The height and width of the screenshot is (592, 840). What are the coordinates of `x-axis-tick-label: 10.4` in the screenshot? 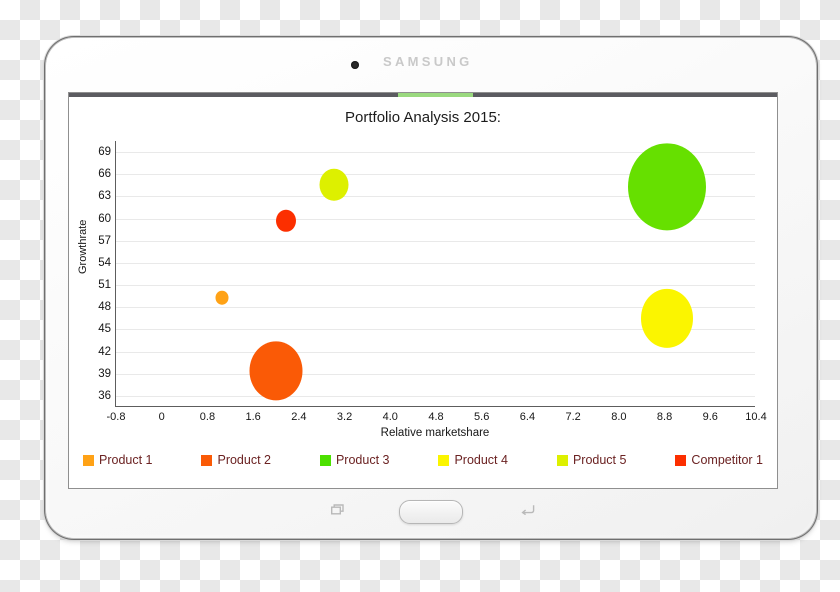 It's located at (756, 417).